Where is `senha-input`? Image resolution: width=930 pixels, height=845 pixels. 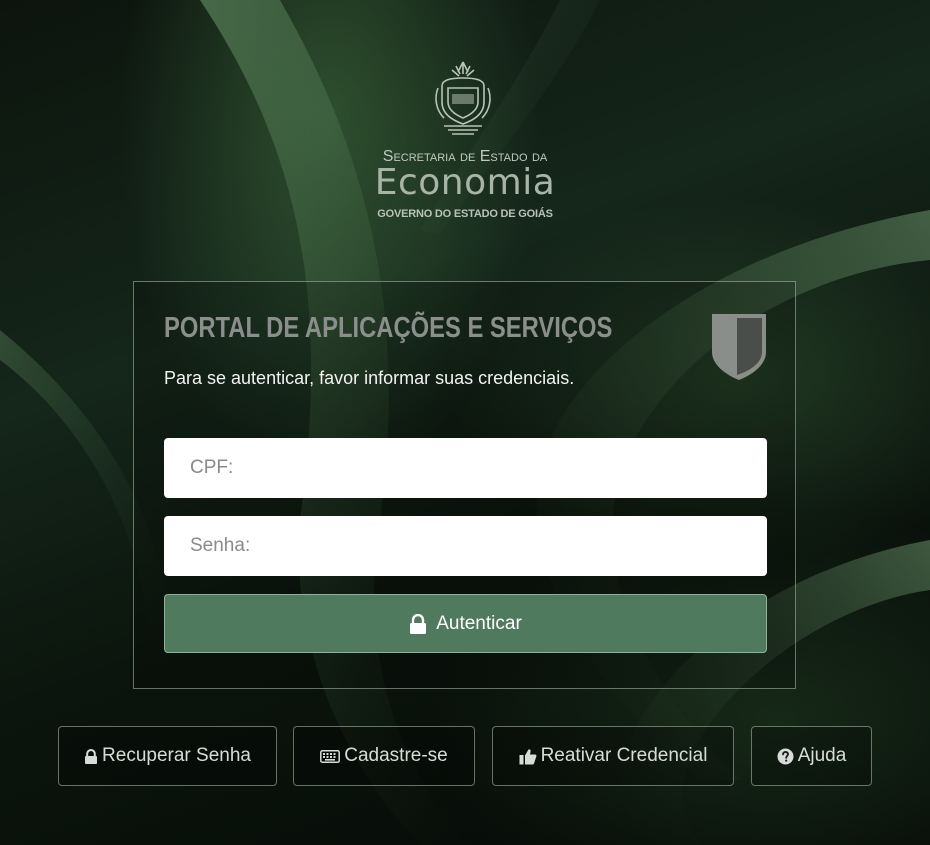
senha-input is located at coordinates (465, 546).